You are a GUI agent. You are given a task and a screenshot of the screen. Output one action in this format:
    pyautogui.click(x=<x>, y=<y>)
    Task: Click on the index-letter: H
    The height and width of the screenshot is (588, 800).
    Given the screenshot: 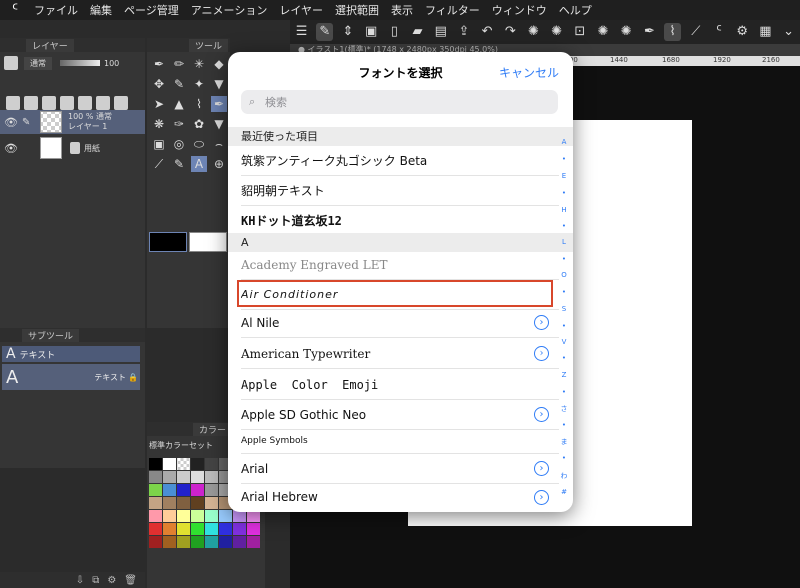 What is the action you would take?
    pyautogui.click(x=564, y=210)
    